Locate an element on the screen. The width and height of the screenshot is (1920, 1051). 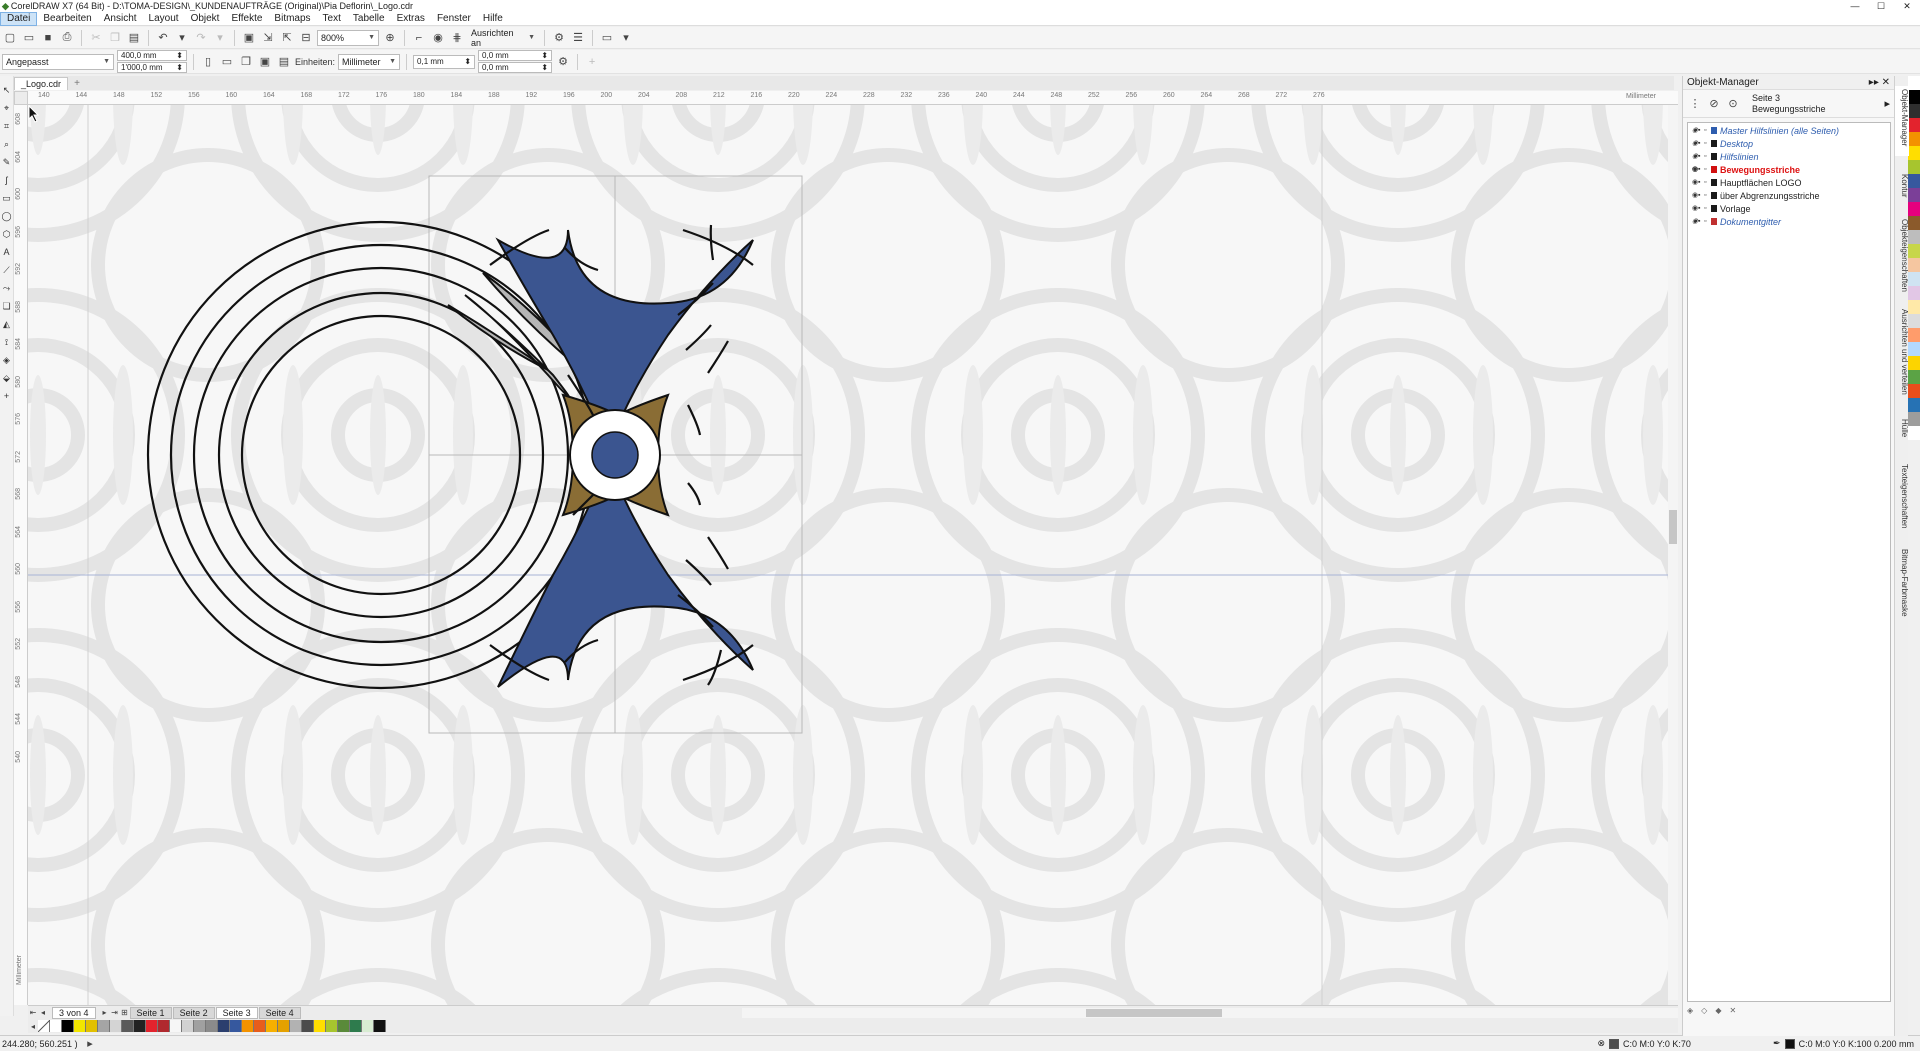
menu-tabelle: Tabelle is located at coordinates (369, 19).